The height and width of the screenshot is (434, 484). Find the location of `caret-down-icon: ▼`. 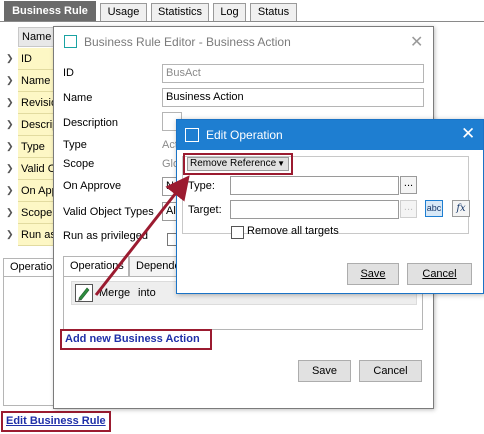

caret-down-icon: ▼ is located at coordinates (281, 163).